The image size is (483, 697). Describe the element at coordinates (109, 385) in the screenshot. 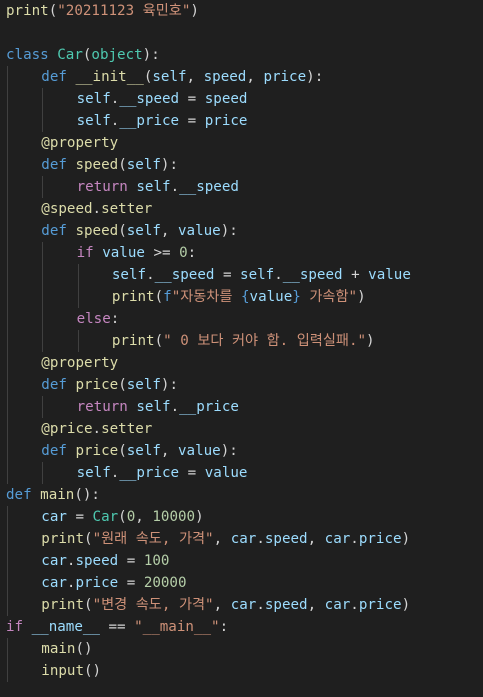

I see `code-line: def price(self):` at that location.